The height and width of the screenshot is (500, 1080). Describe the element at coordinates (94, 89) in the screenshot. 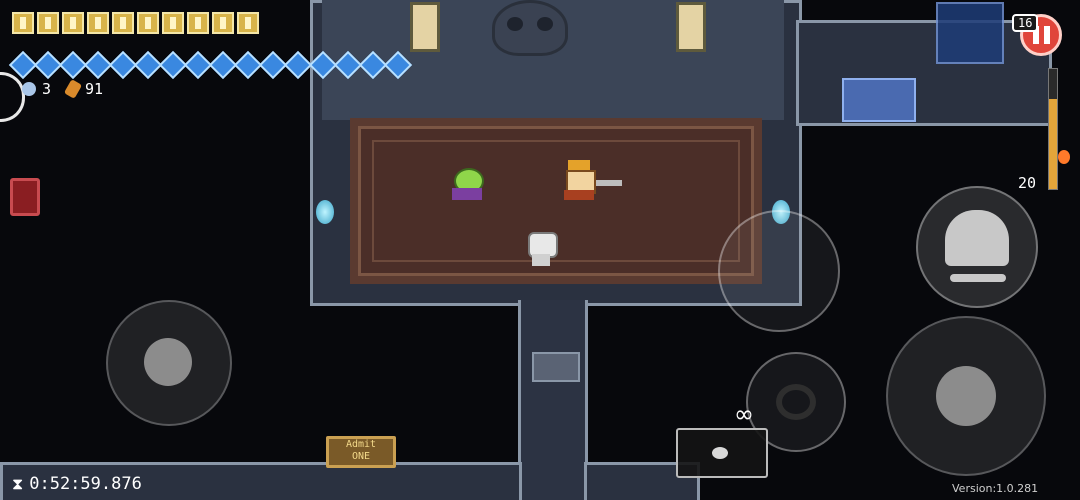

I see `shells-count: 91` at that location.